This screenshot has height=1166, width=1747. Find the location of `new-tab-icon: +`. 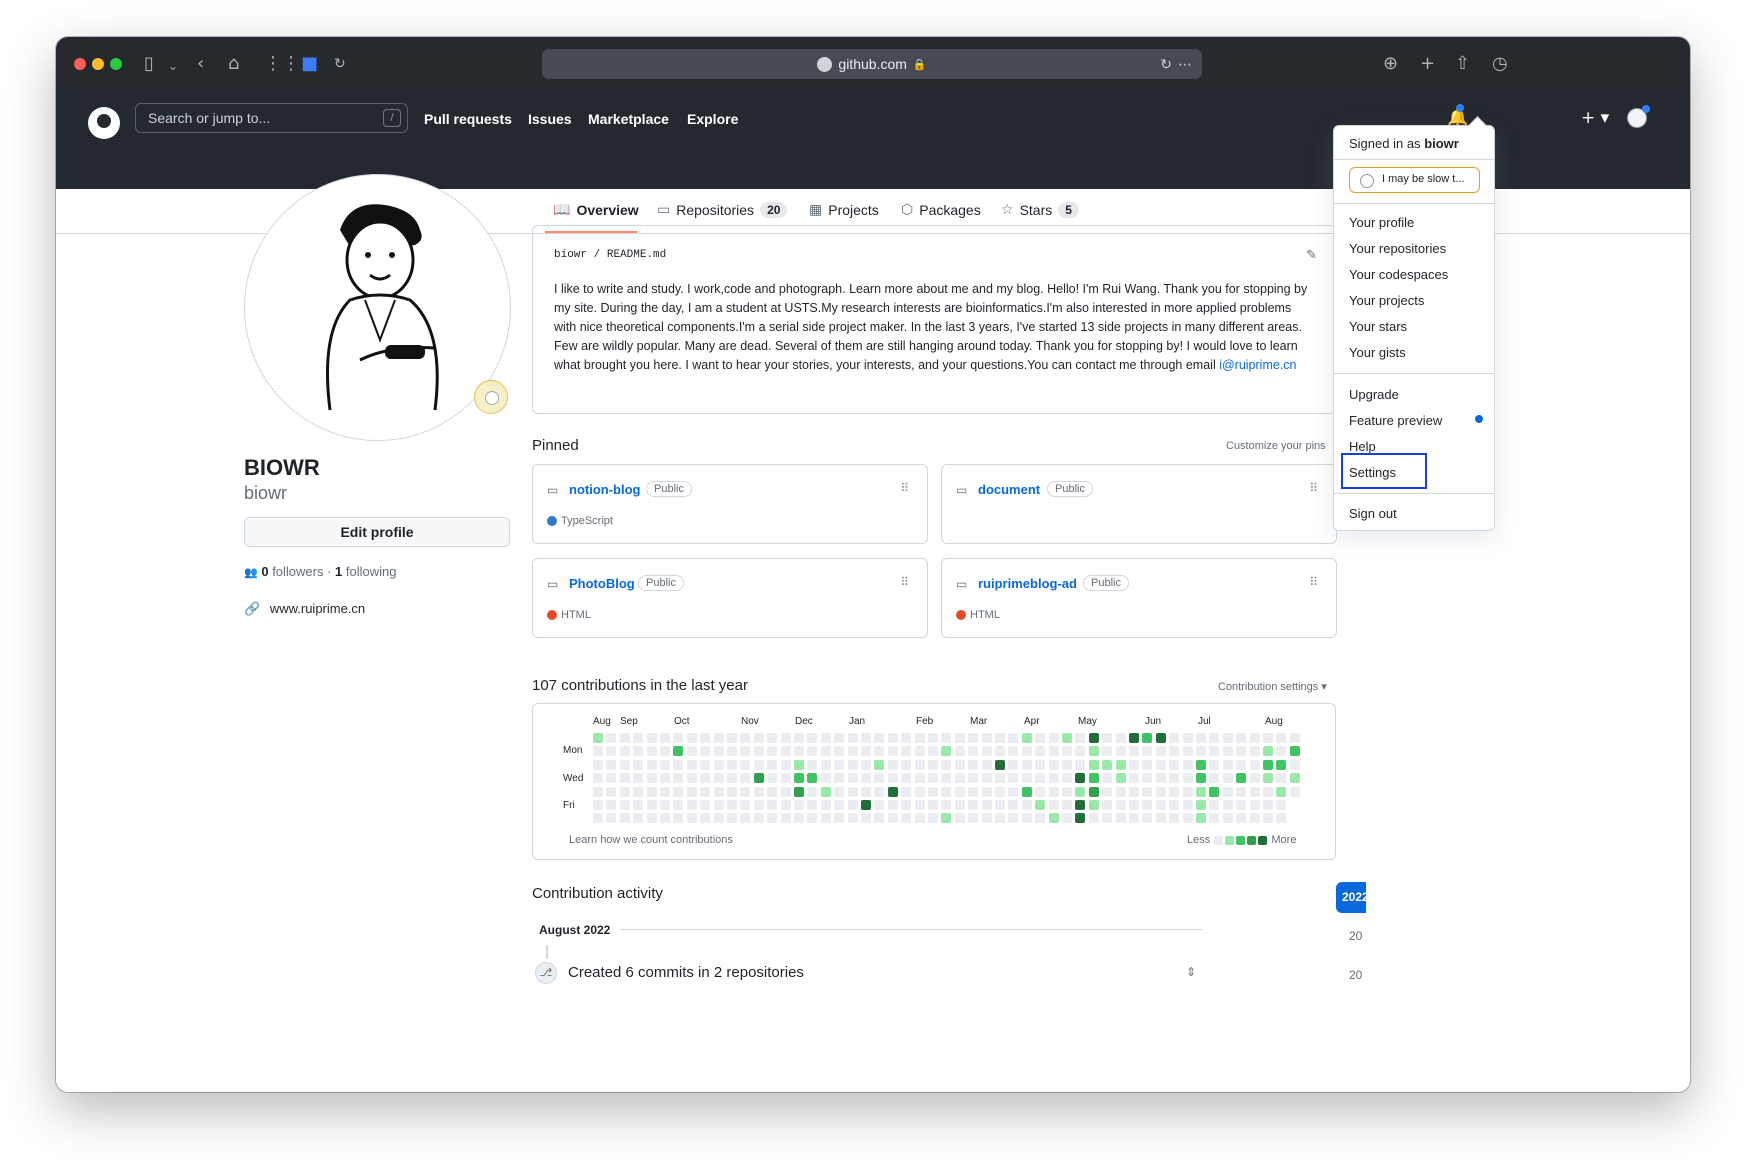

new-tab-icon: + is located at coordinates (1427, 64).